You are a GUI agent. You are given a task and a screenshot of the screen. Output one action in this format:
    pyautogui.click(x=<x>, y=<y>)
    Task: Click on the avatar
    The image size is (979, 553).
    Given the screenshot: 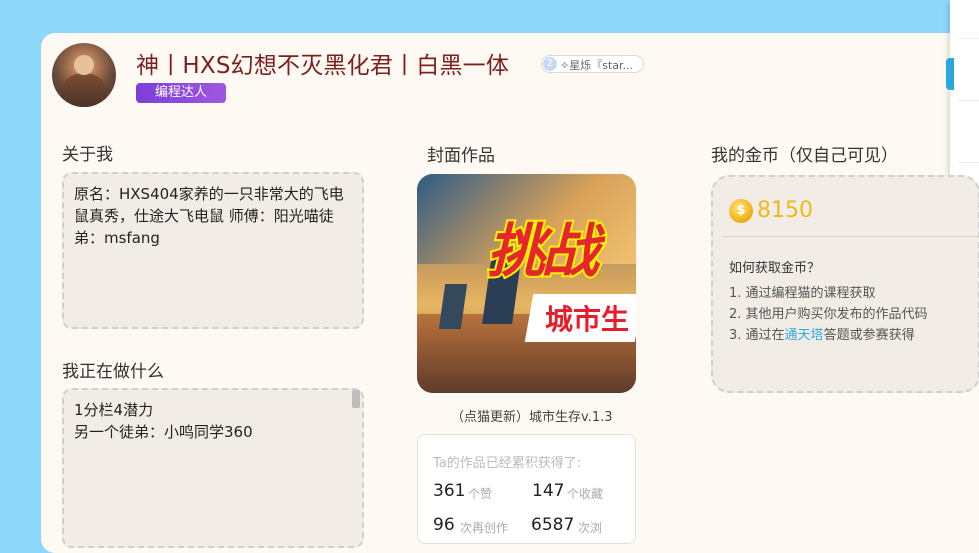 What is the action you would take?
    pyautogui.click(x=84, y=75)
    